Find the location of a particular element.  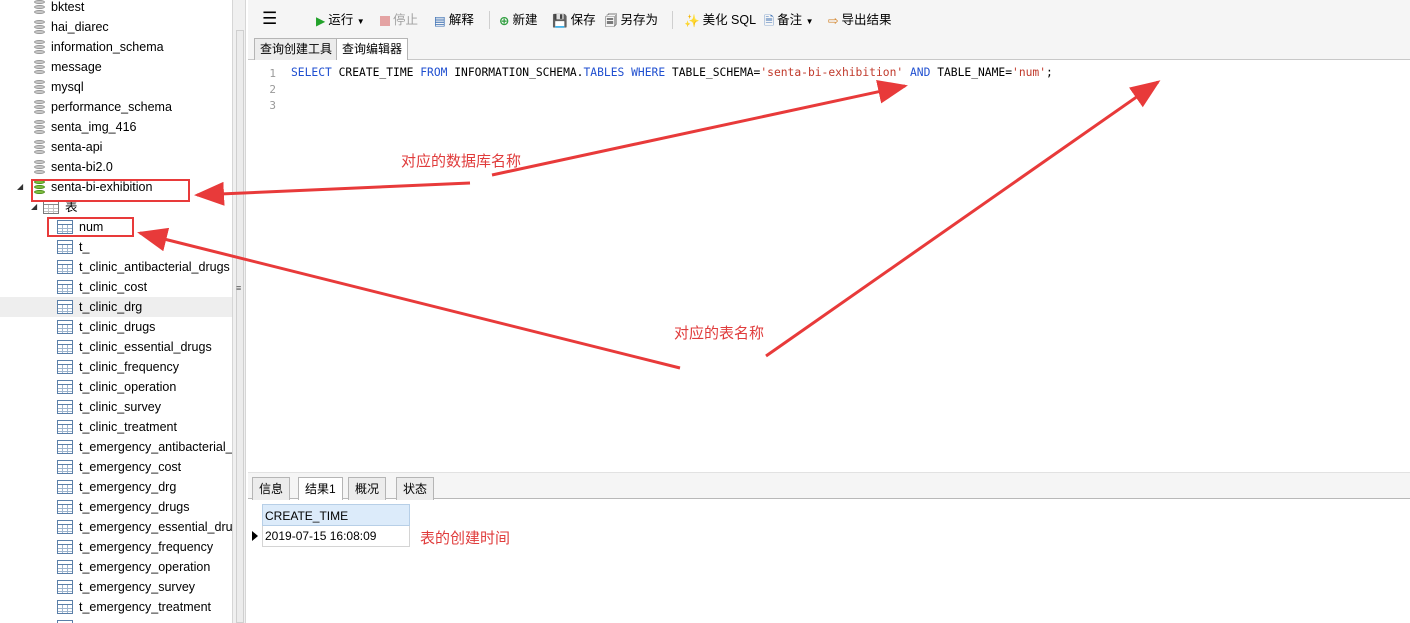

tree-table-item: t_clinic_frequency is located at coordinates (116, 367).